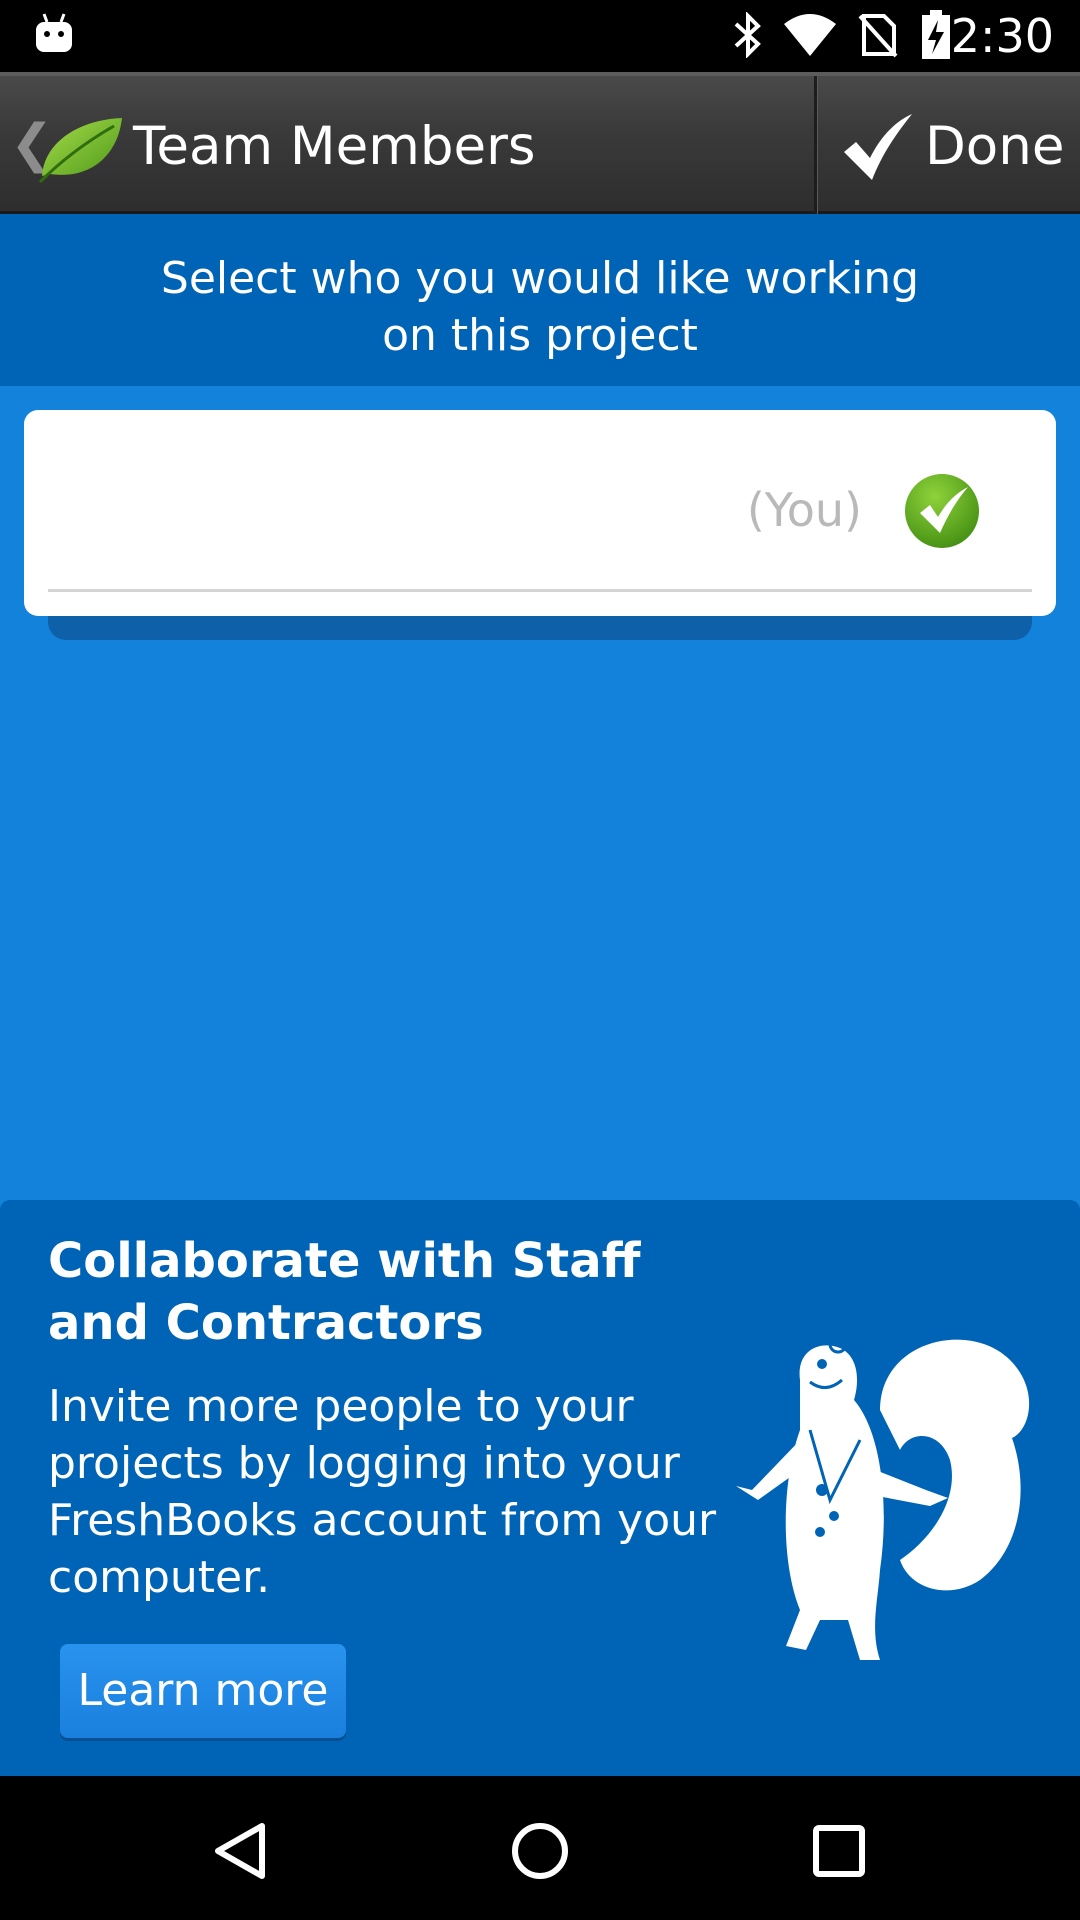 The image size is (1080, 1920). What do you see at coordinates (804, 510) in the screenshot?
I see `you-tag: (You)` at bounding box center [804, 510].